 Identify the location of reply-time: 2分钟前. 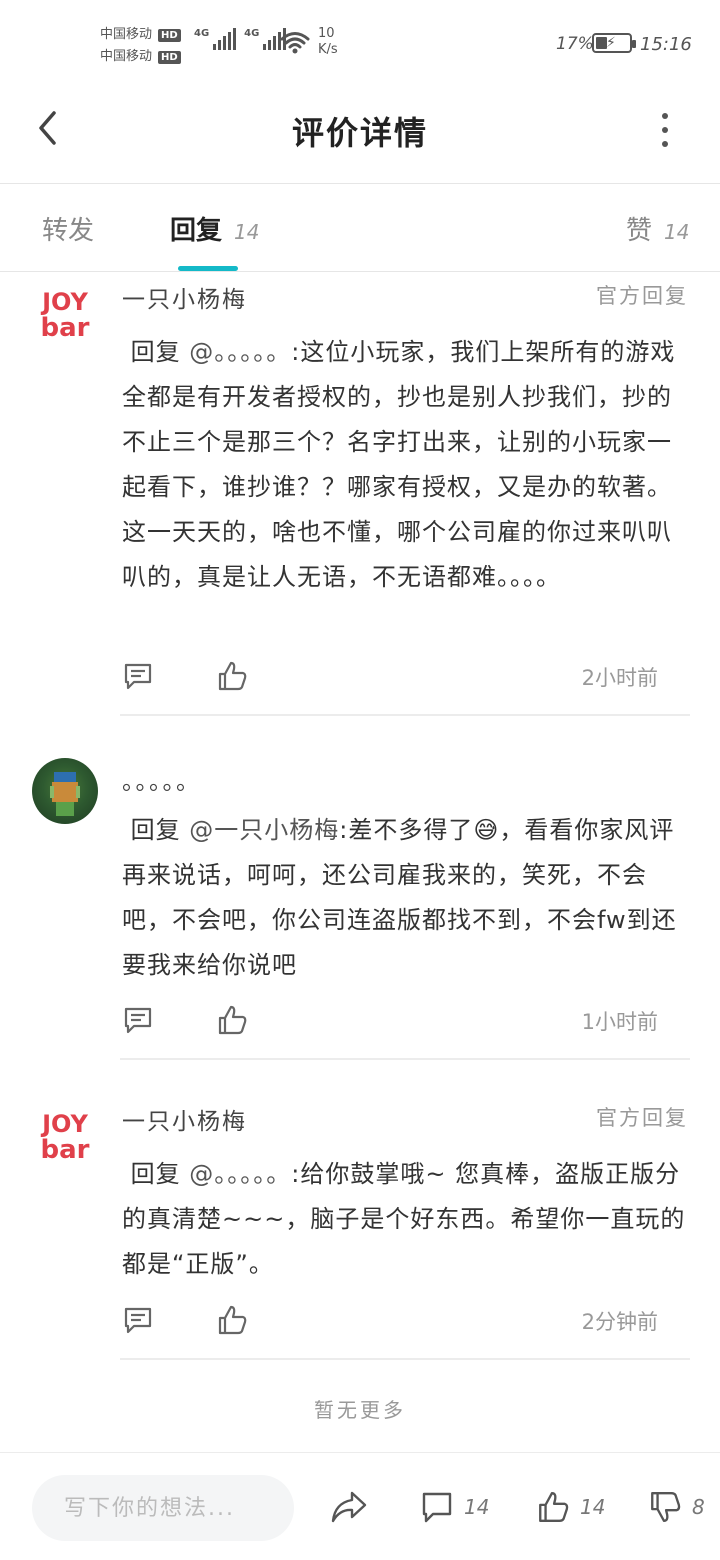
(619, 1322).